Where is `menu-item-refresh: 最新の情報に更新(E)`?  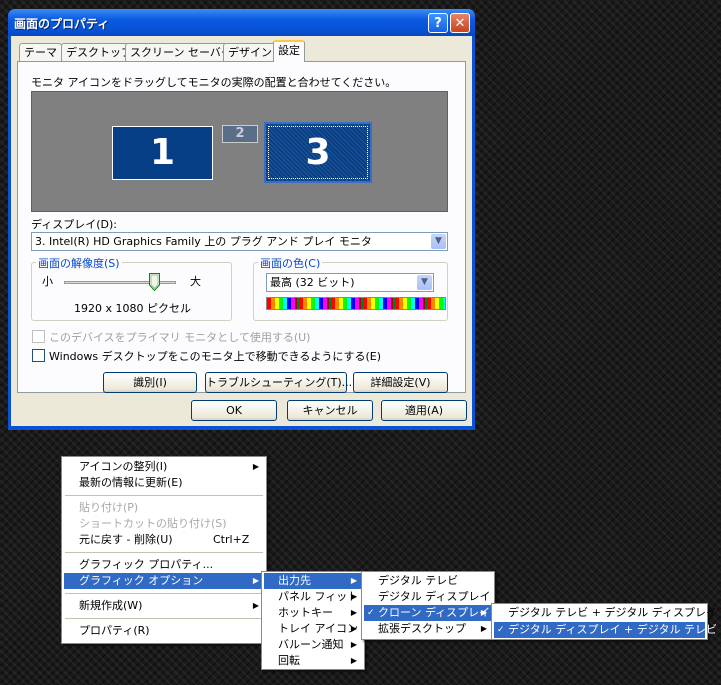
menu-item-refresh: 最新の情報に更新(E) is located at coordinates (164, 483).